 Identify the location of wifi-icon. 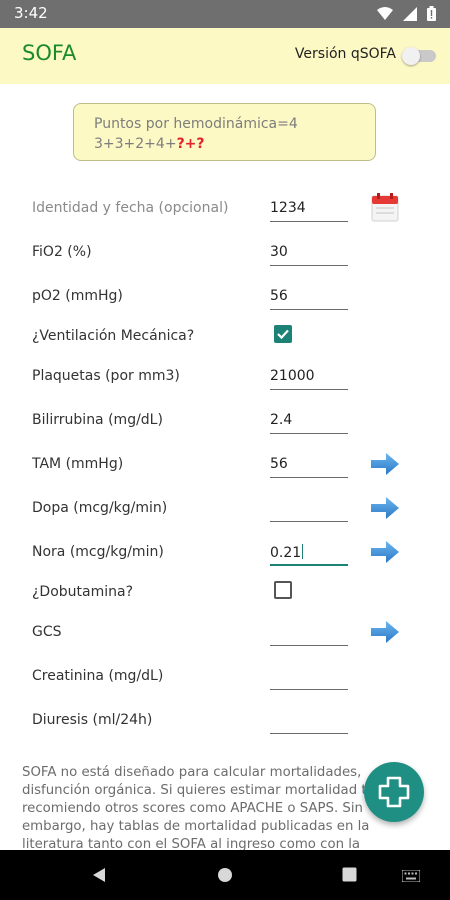
(385, 13).